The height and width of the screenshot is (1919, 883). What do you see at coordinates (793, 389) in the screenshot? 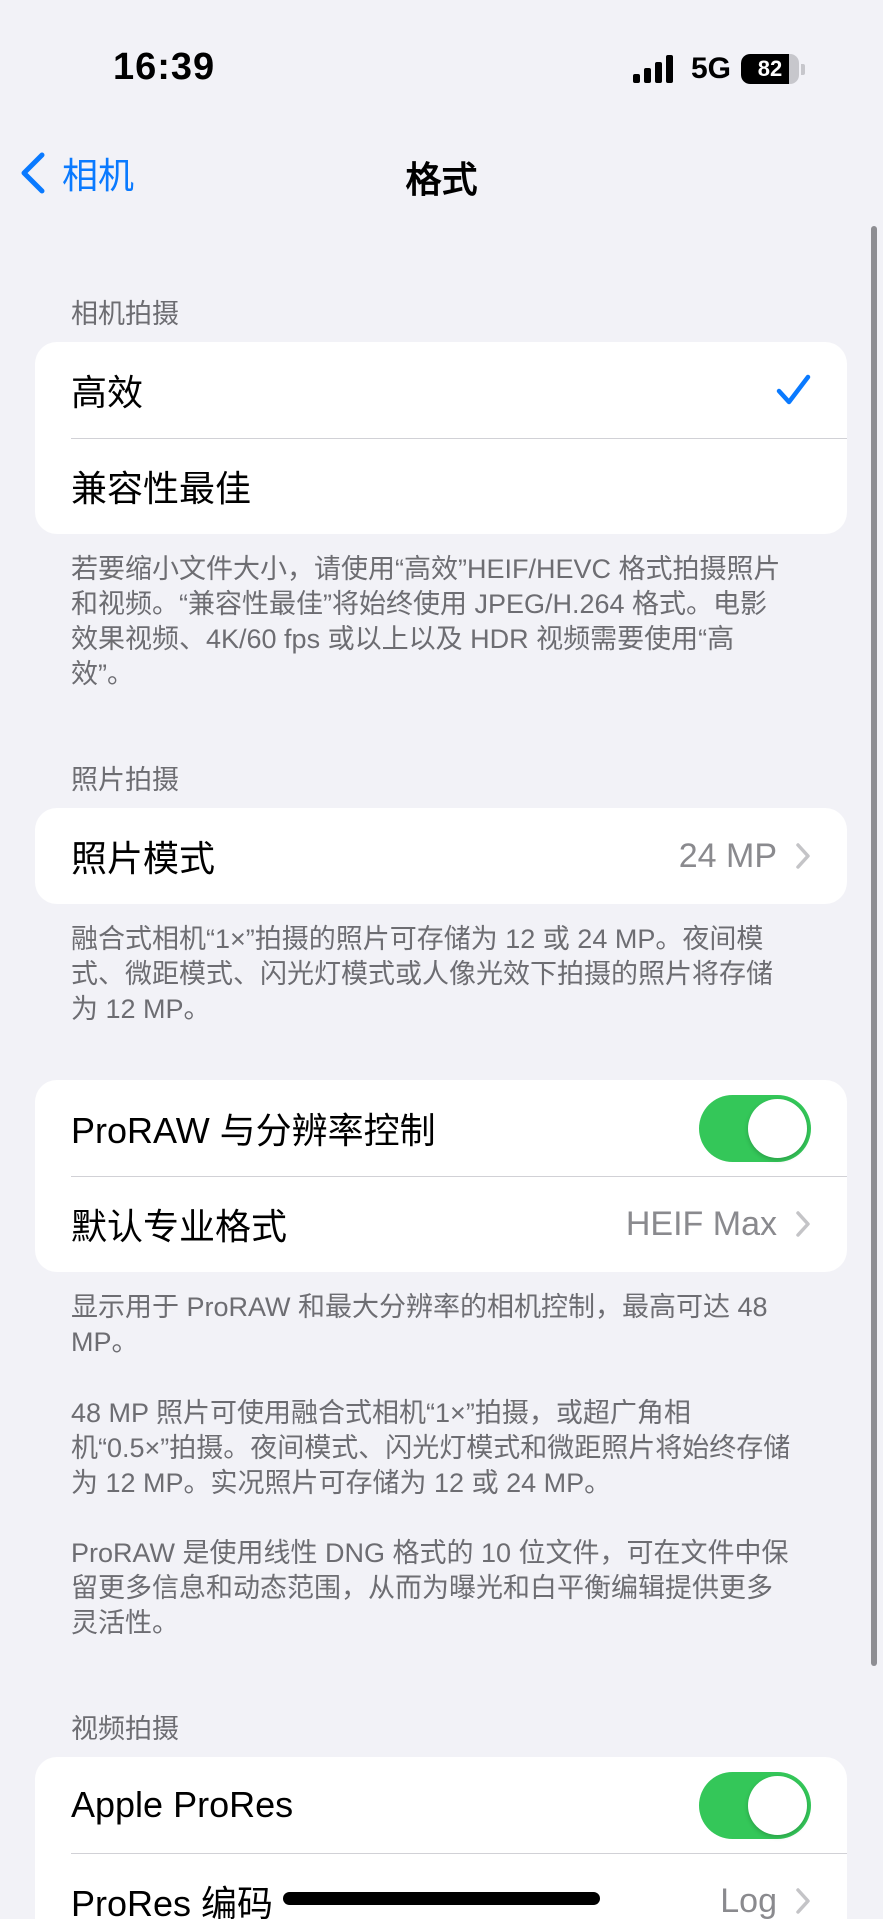
I see `checkmark-icon` at bounding box center [793, 389].